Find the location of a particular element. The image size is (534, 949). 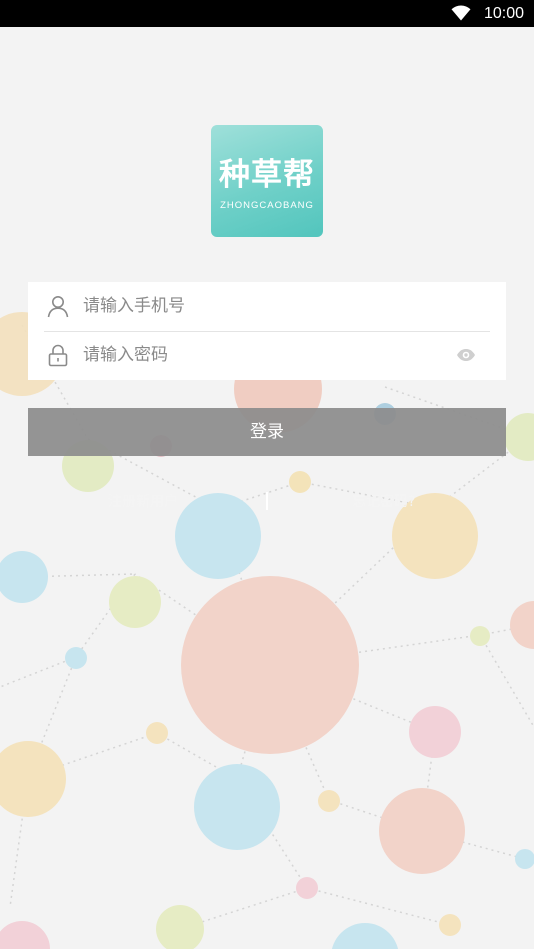

app-logo: 种草帮 ZHONGCAOBANG is located at coordinates (267, 181).